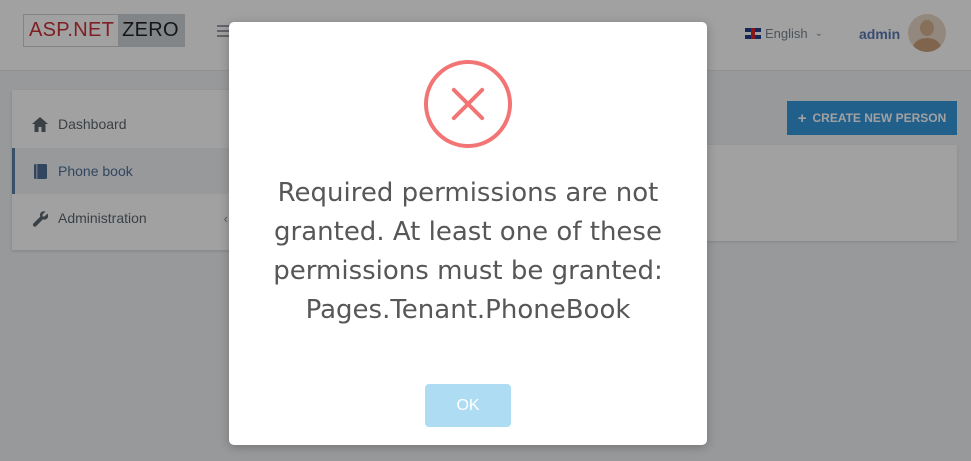 Image resolution: width=971 pixels, height=461 pixels. I want to click on ok-button: OK, so click(468, 405).